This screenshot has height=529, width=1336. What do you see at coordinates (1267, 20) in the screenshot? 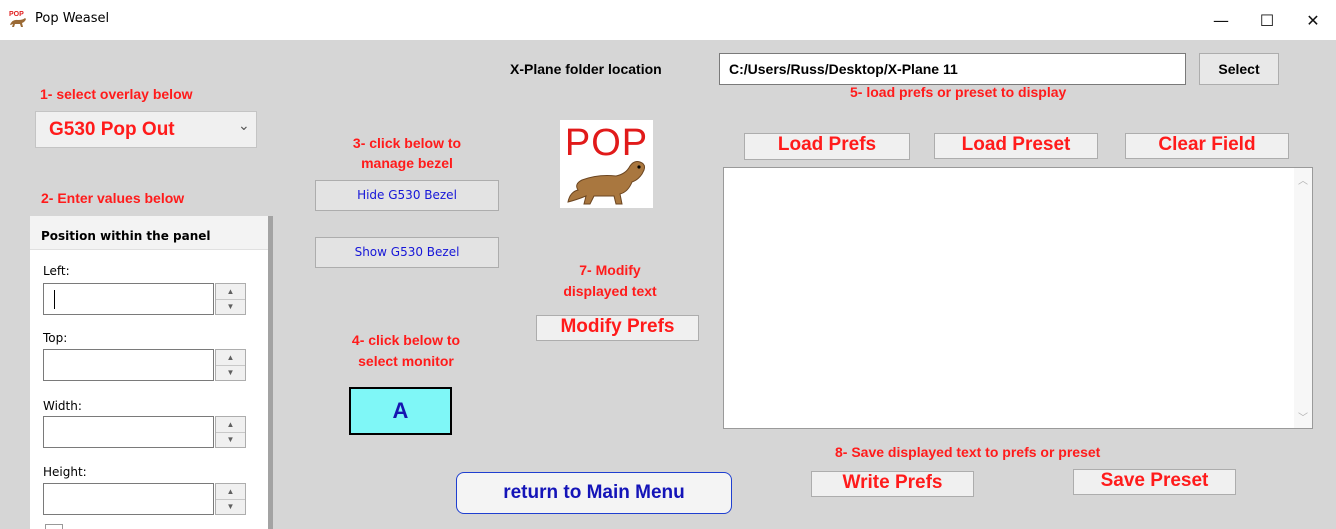
I see `maximize-button: ☐` at bounding box center [1267, 20].